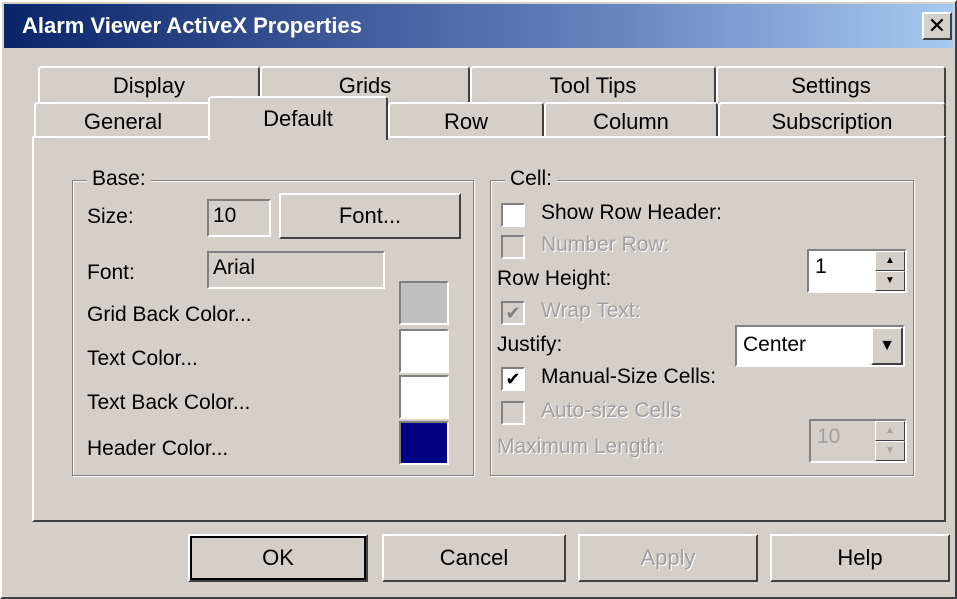 The width and height of the screenshot is (957, 599). I want to click on tab-label: Tool Tips, so click(593, 85).